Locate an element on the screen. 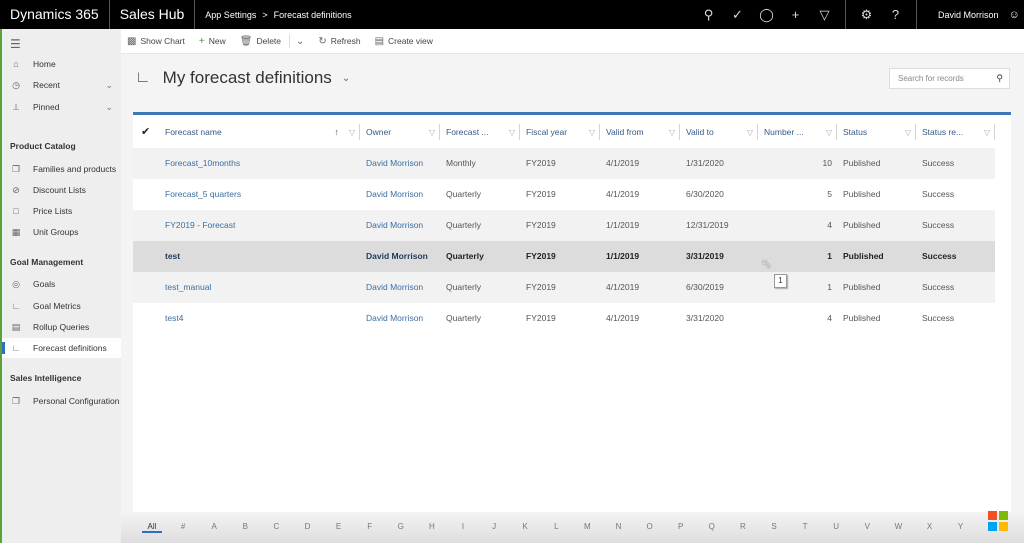 The image size is (1024, 543). select-all-checkbox: ✔ is located at coordinates (145, 131).